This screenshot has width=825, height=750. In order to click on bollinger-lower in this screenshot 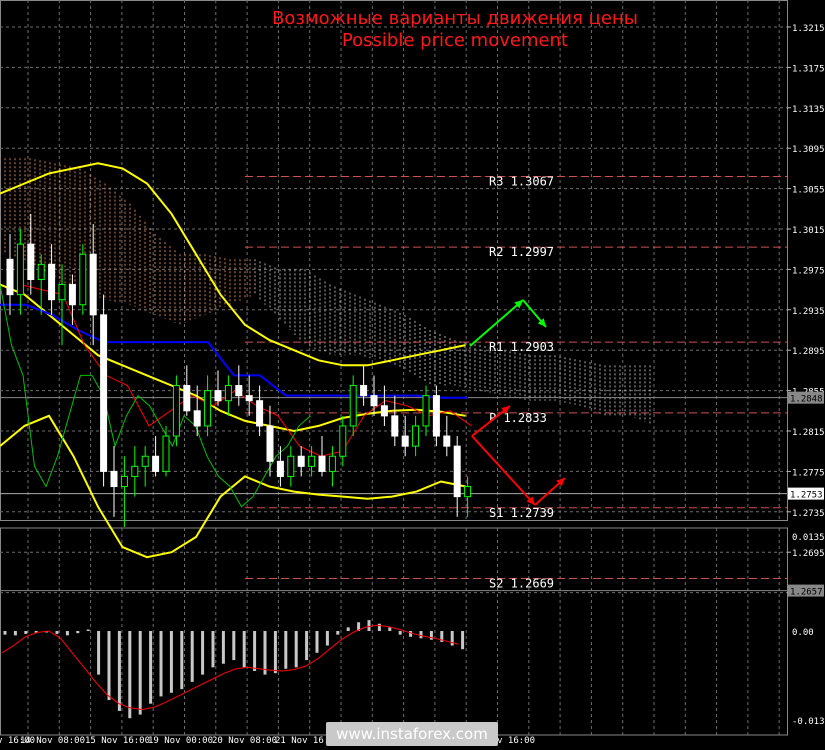, I will do `click(233, 486)`.